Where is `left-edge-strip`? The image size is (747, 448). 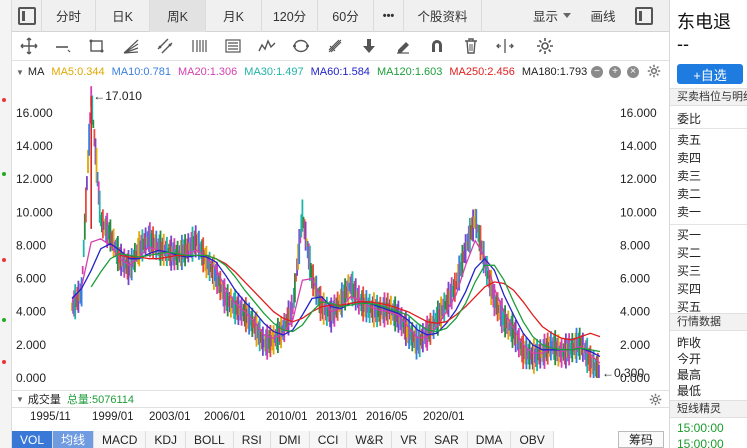
left-edge-strip is located at coordinates (6, 224).